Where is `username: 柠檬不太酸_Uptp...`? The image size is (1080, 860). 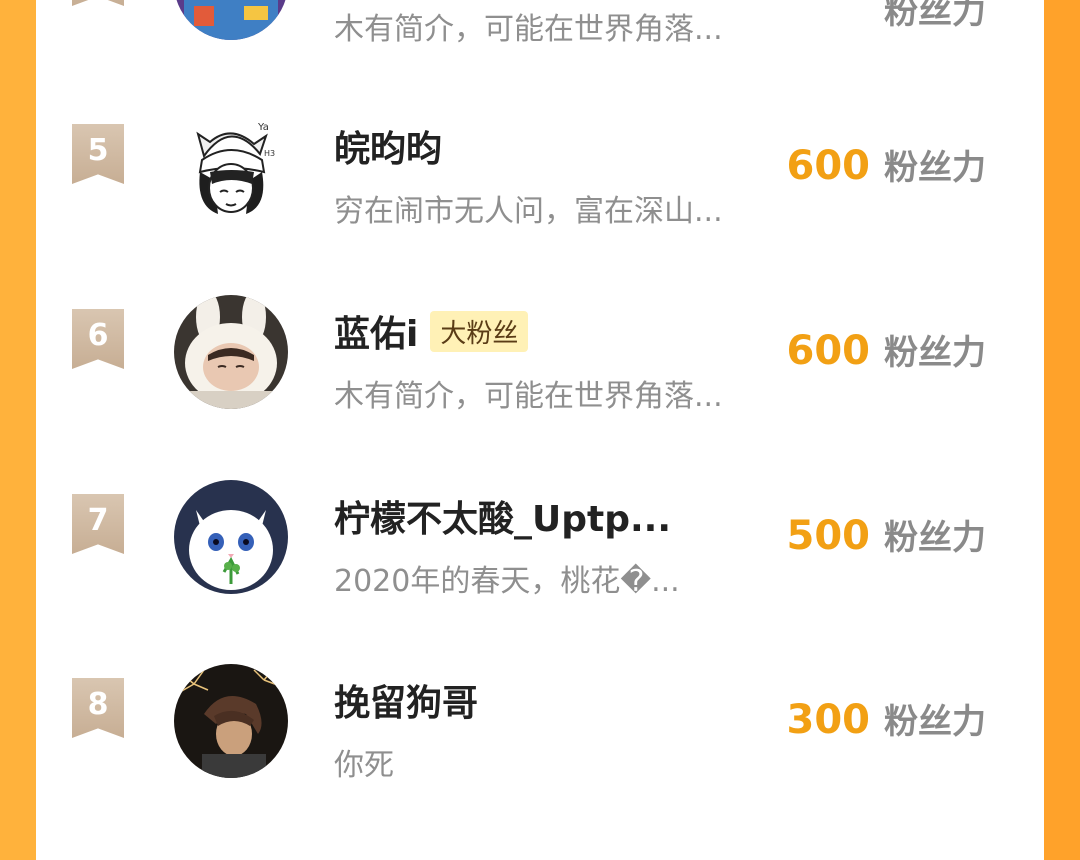
username: 柠檬不太酸_Uptp... is located at coordinates (502, 516).